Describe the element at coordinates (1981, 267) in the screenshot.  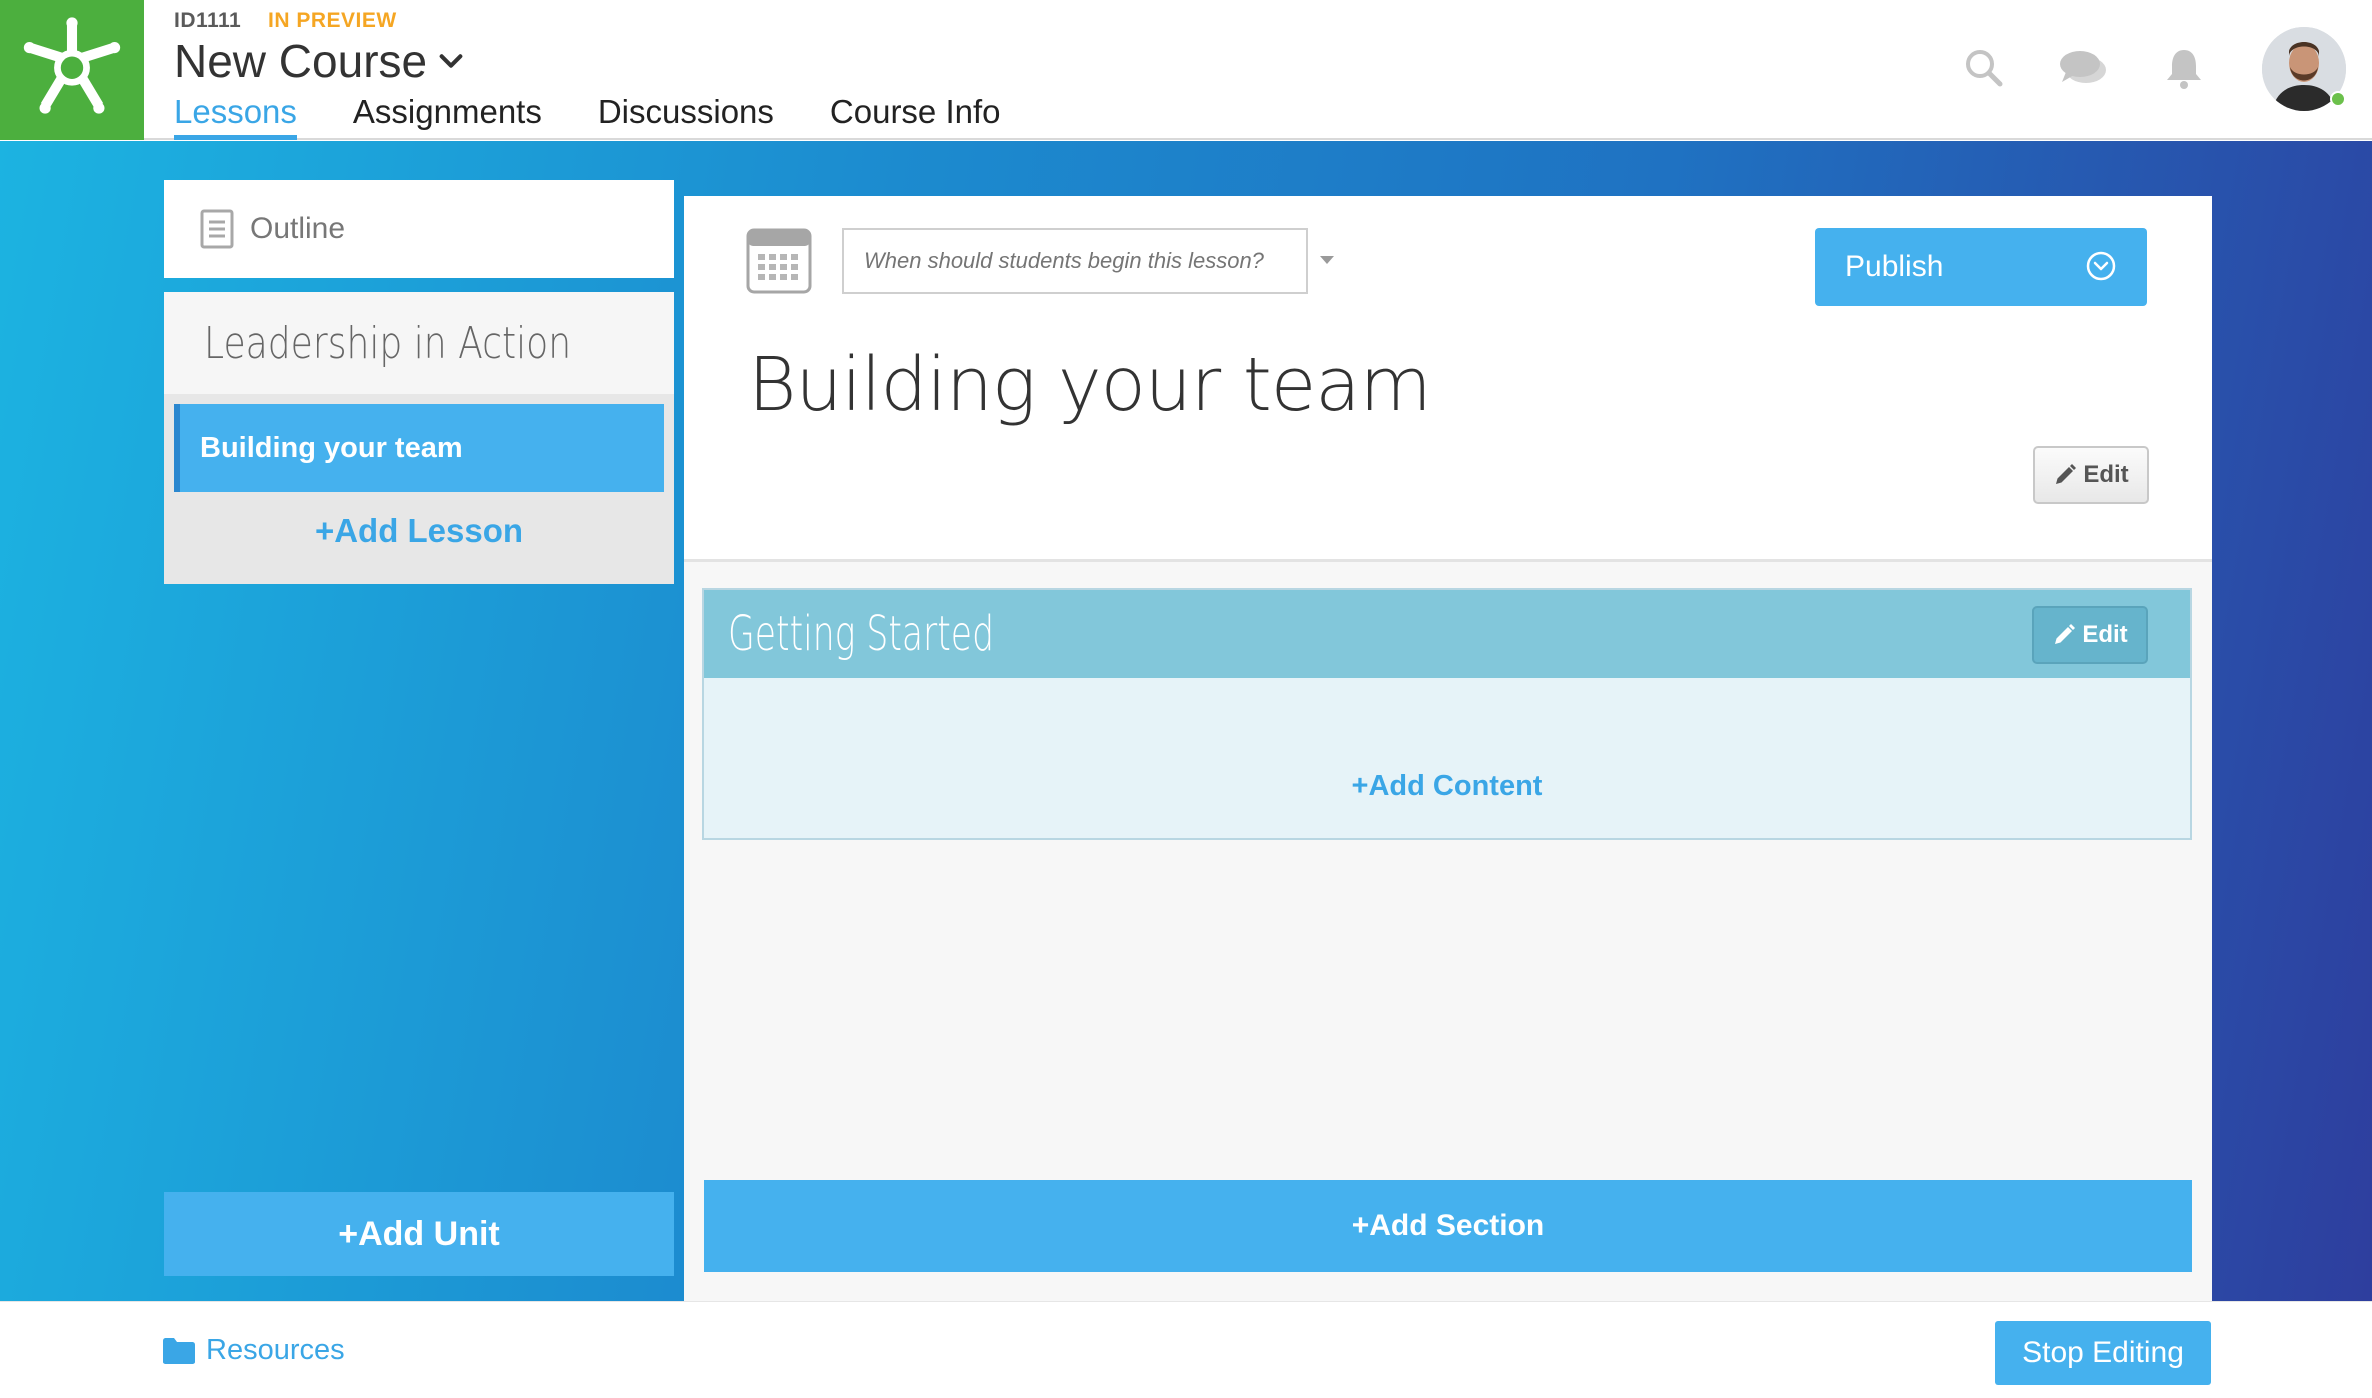
I see `publish-dropdown-button: Publish` at that location.